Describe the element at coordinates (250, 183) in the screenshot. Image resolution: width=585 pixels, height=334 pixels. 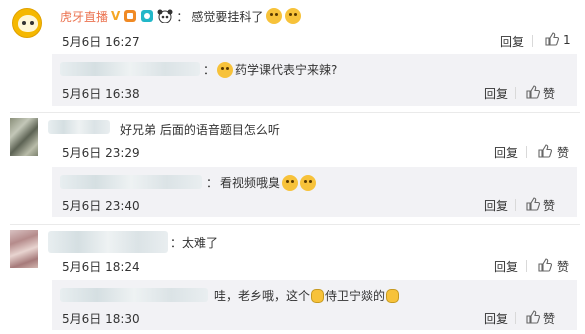
I see `reply-text: 看视频哦臭` at that location.